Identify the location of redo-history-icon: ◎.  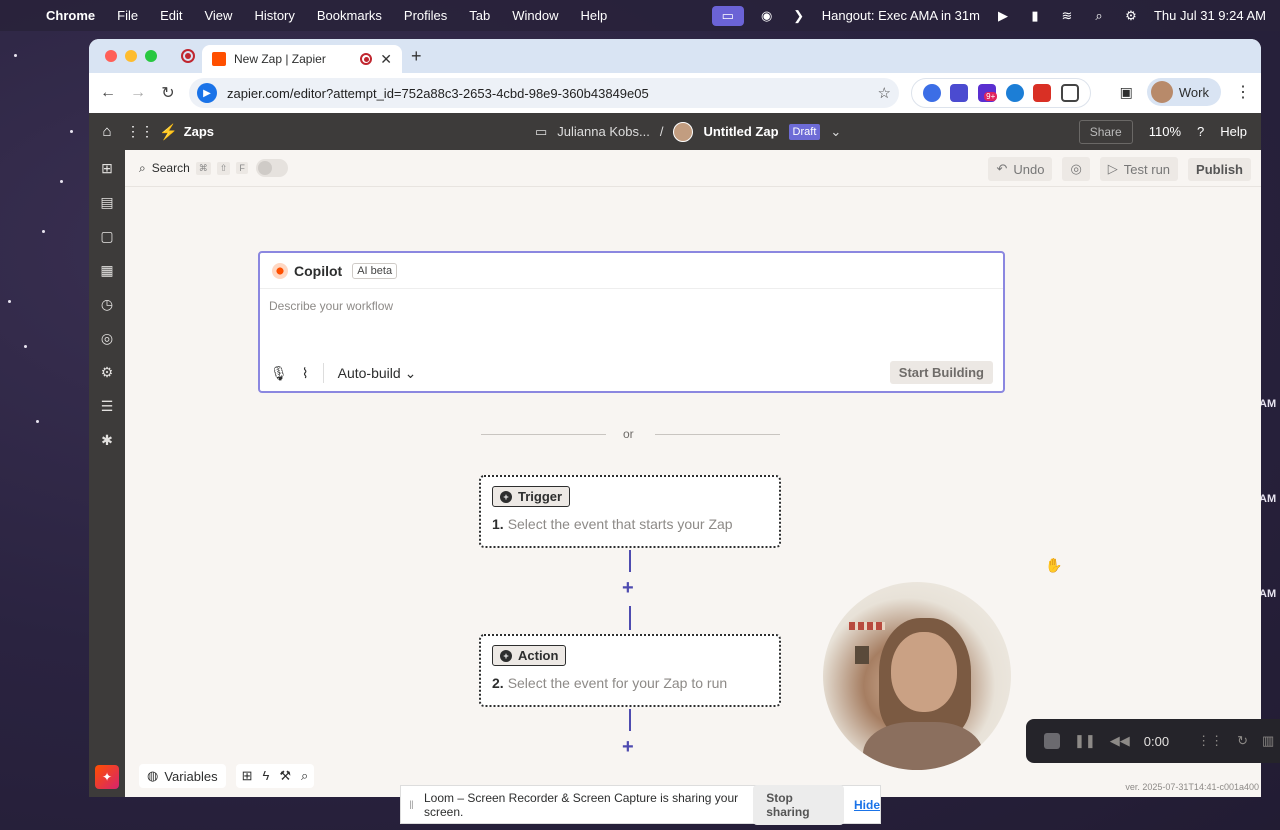
(1076, 169).